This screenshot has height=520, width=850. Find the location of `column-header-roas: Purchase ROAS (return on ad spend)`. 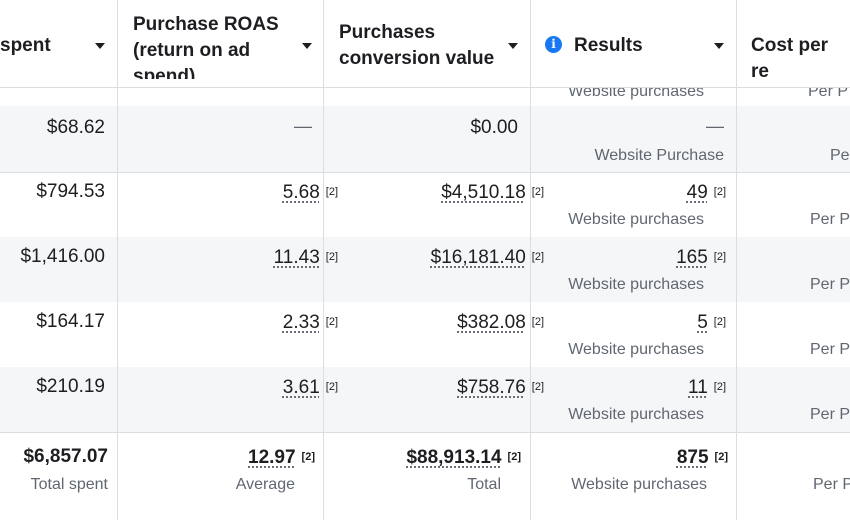

column-header-roas: Purchase ROAS (return on ad spend) is located at coordinates (206, 45).